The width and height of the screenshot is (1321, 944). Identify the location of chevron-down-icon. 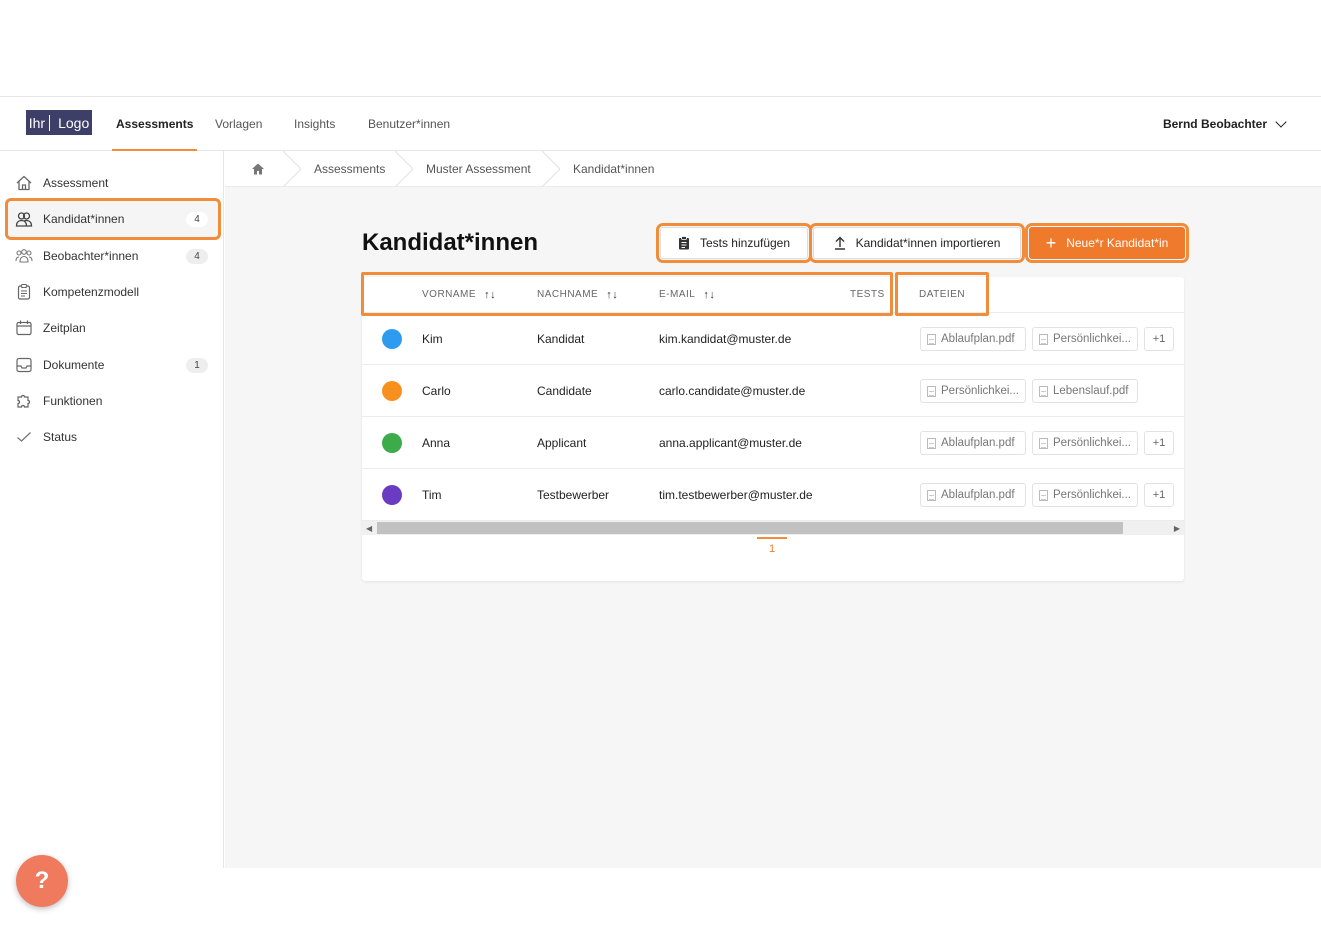
(1281, 122).